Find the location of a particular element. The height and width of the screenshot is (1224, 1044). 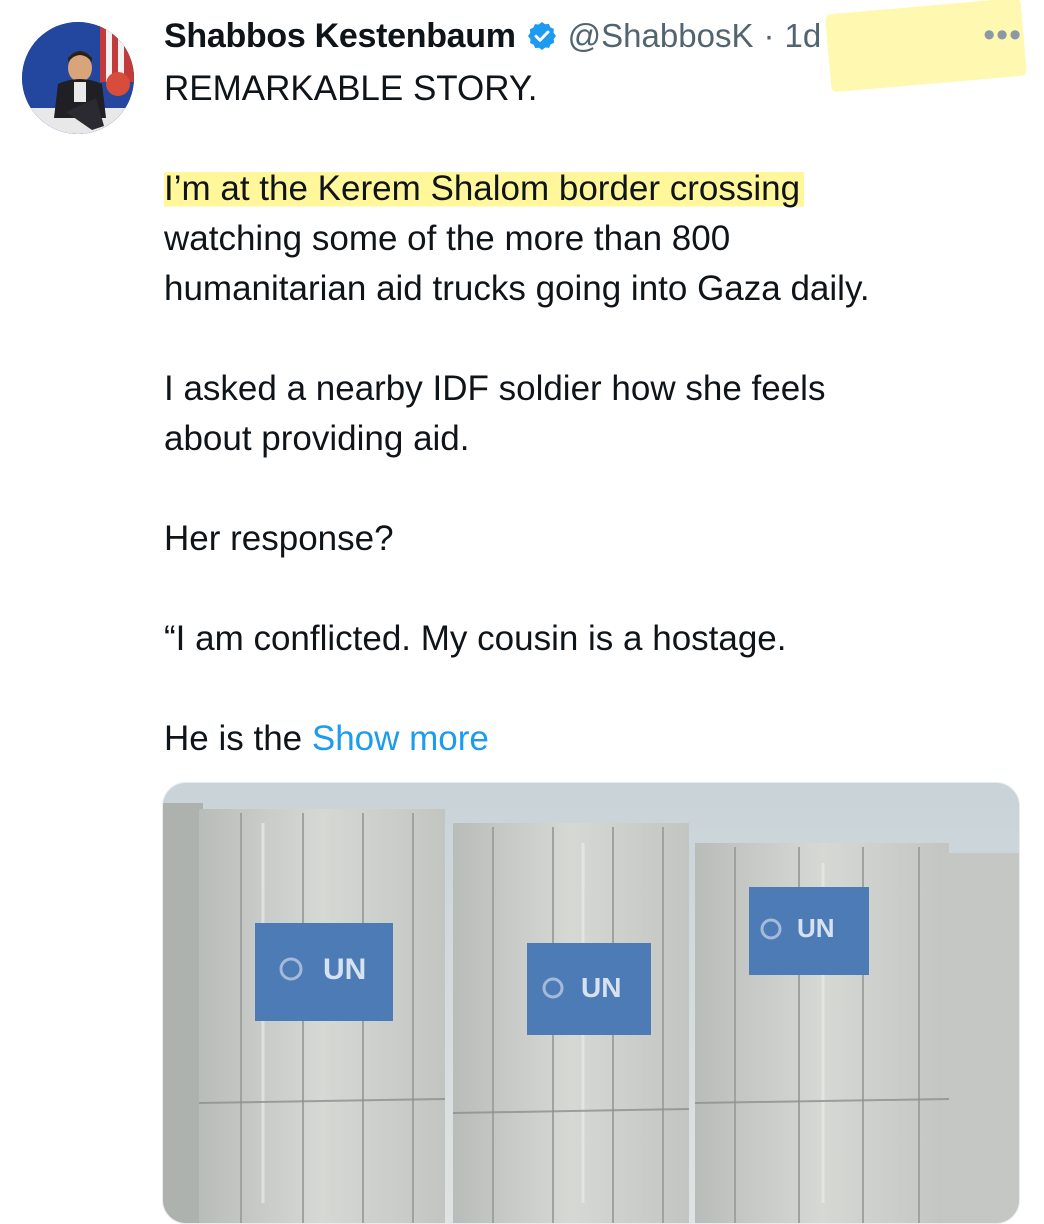

tweet-header: Shabbos Kestenbaum @ShabbosK · 1d is located at coordinates (592, 36).